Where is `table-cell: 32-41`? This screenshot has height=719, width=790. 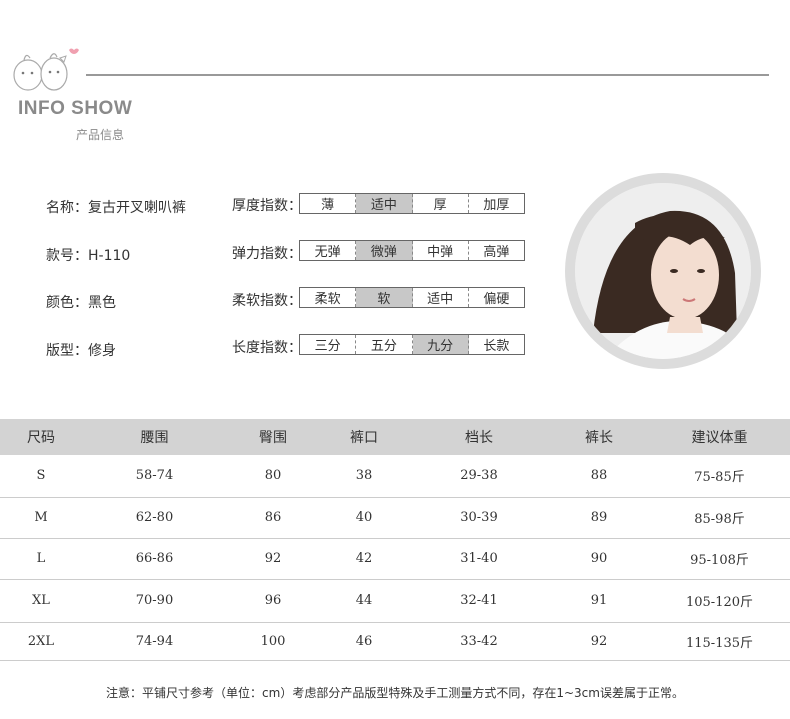
table-cell: 32-41 is located at coordinates (479, 601).